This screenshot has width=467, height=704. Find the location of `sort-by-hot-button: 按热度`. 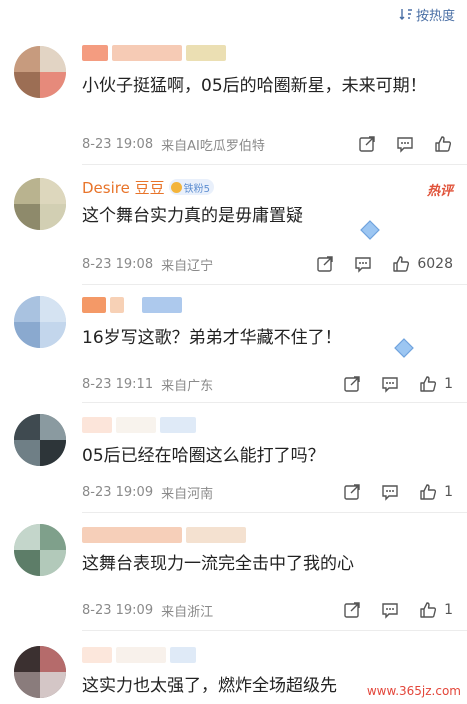

sort-by-hot-button: 按热度 is located at coordinates (427, 14).